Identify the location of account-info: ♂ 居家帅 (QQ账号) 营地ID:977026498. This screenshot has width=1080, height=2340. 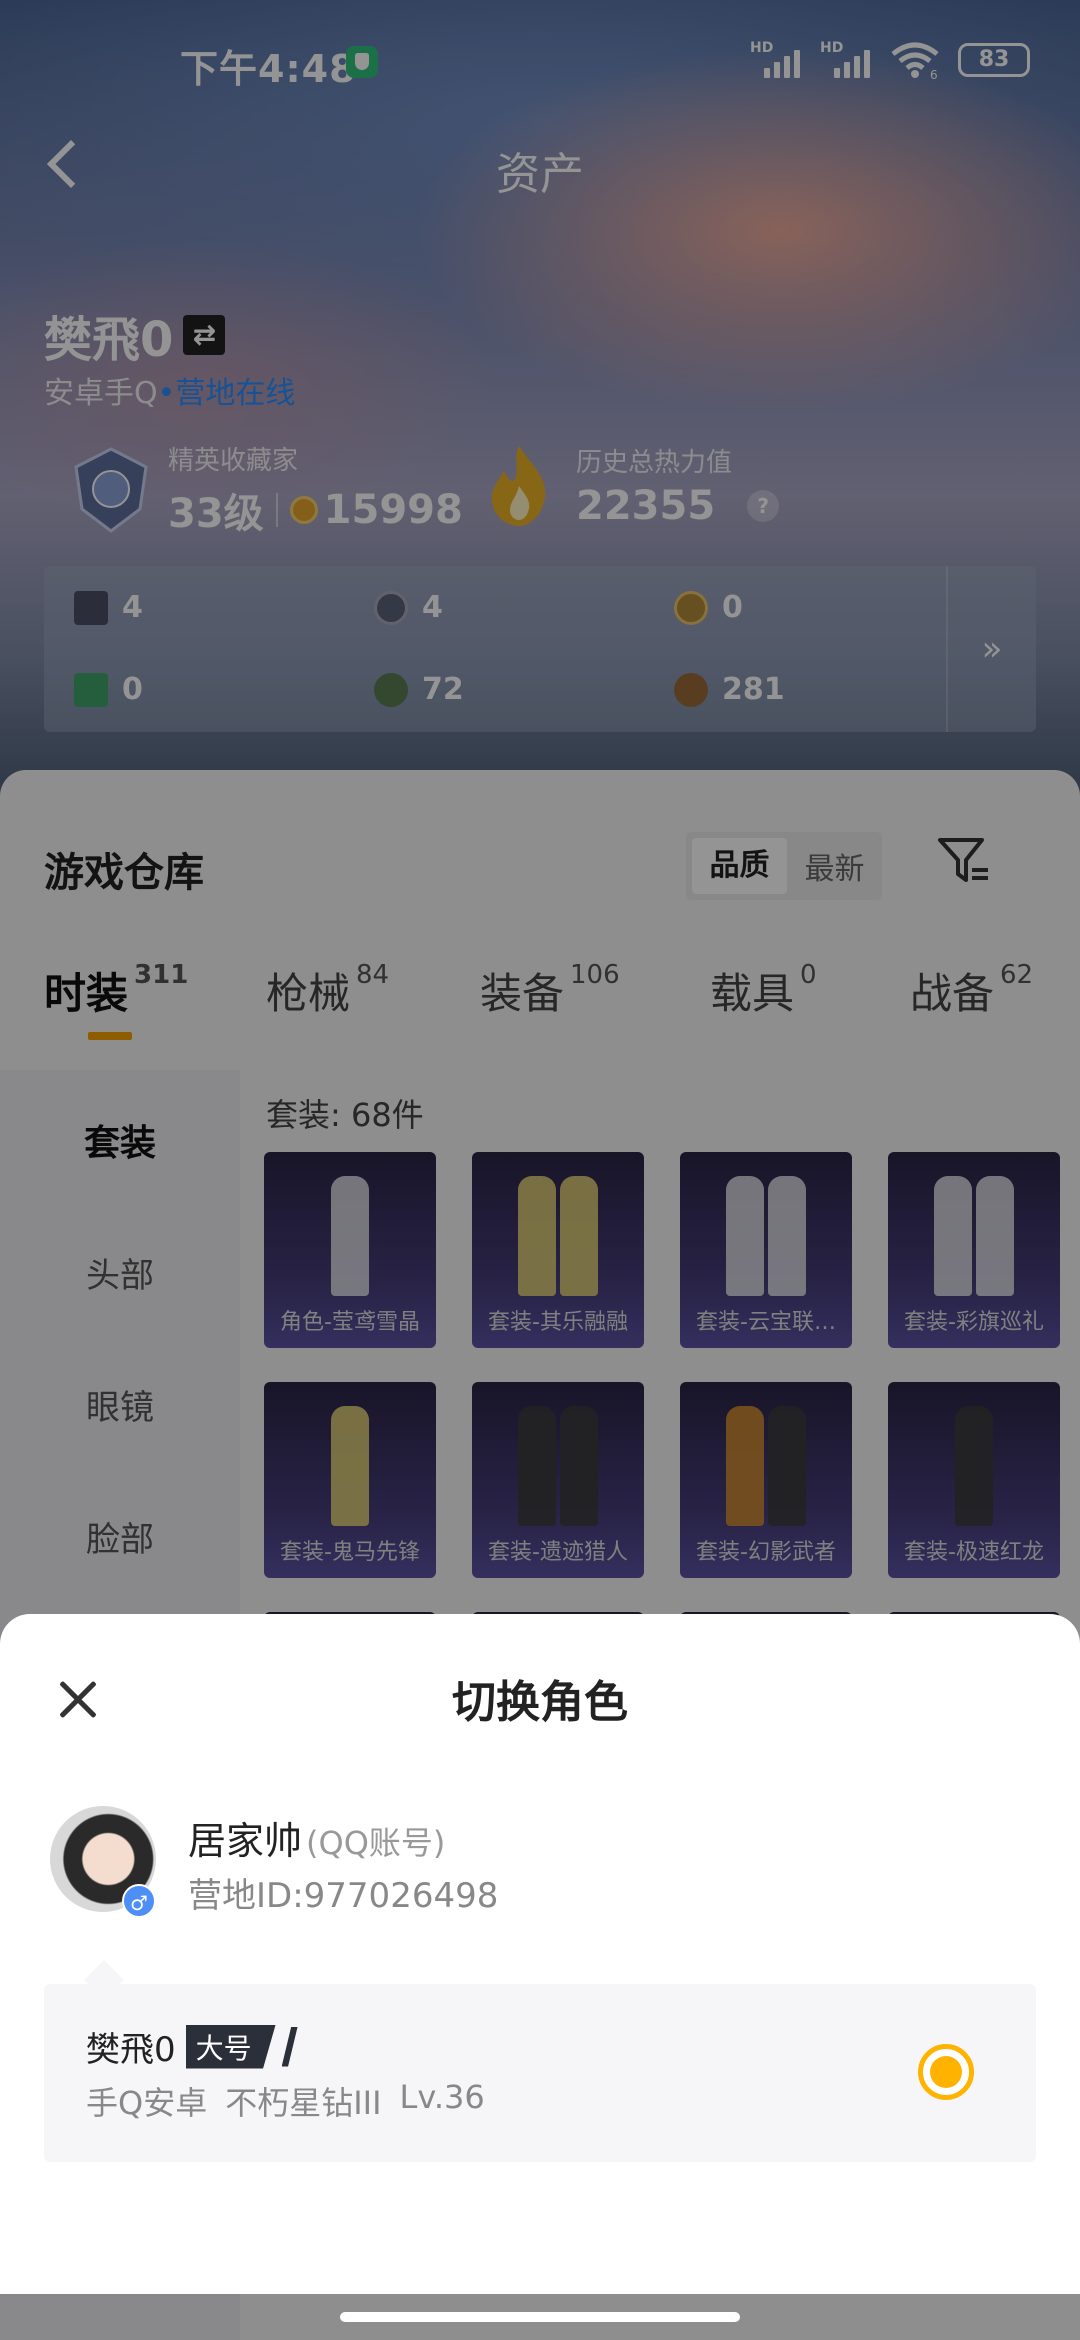
(540, 1866).